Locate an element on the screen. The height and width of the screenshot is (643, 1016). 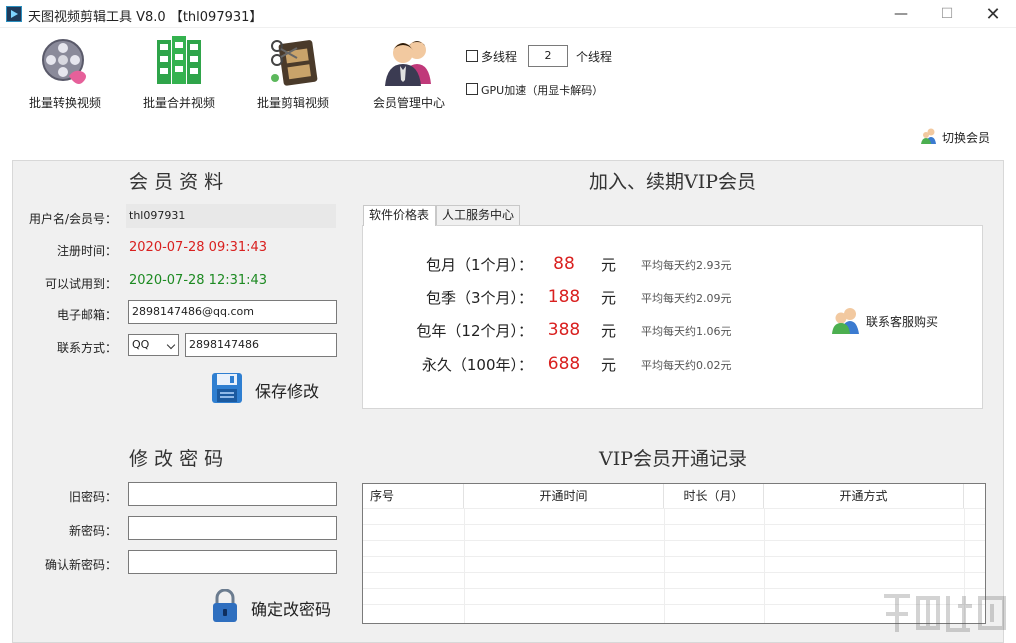
plan-name: 包年（12个月）： is located at coordinates (474, 331).